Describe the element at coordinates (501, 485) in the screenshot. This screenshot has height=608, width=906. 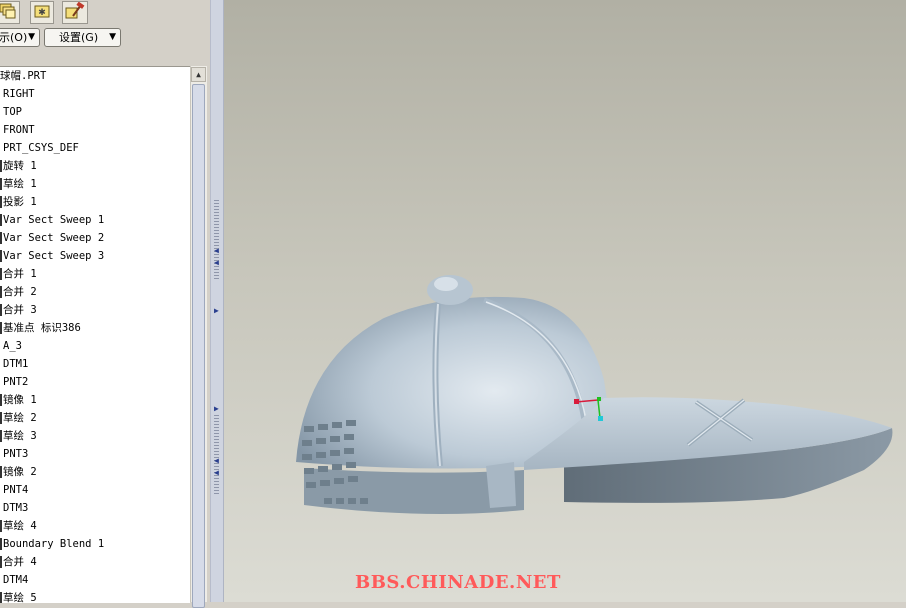
I see `cap-strap` at that location.